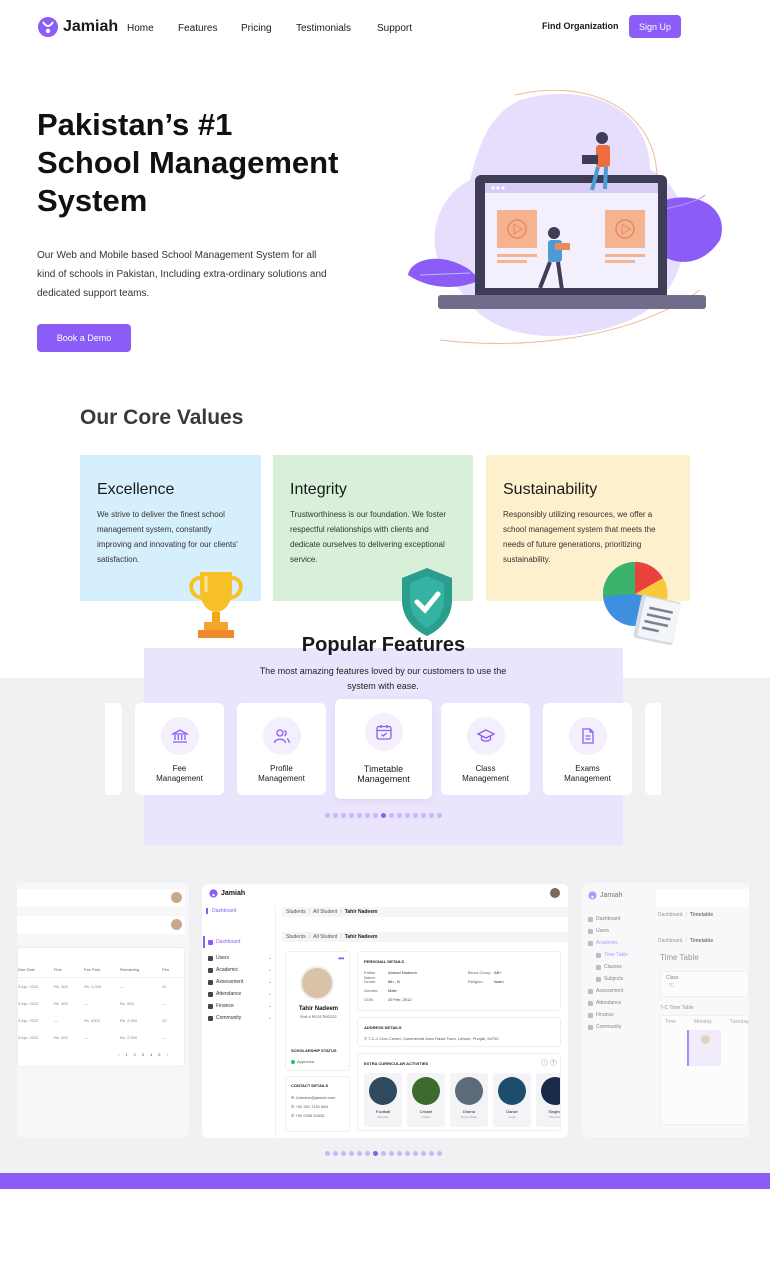 This screenshot has height=1280, width=770. Describe the element at coordinates (587, 749) in the screenshot. I see `feature-card-exams-management: Exams Management` at that location.